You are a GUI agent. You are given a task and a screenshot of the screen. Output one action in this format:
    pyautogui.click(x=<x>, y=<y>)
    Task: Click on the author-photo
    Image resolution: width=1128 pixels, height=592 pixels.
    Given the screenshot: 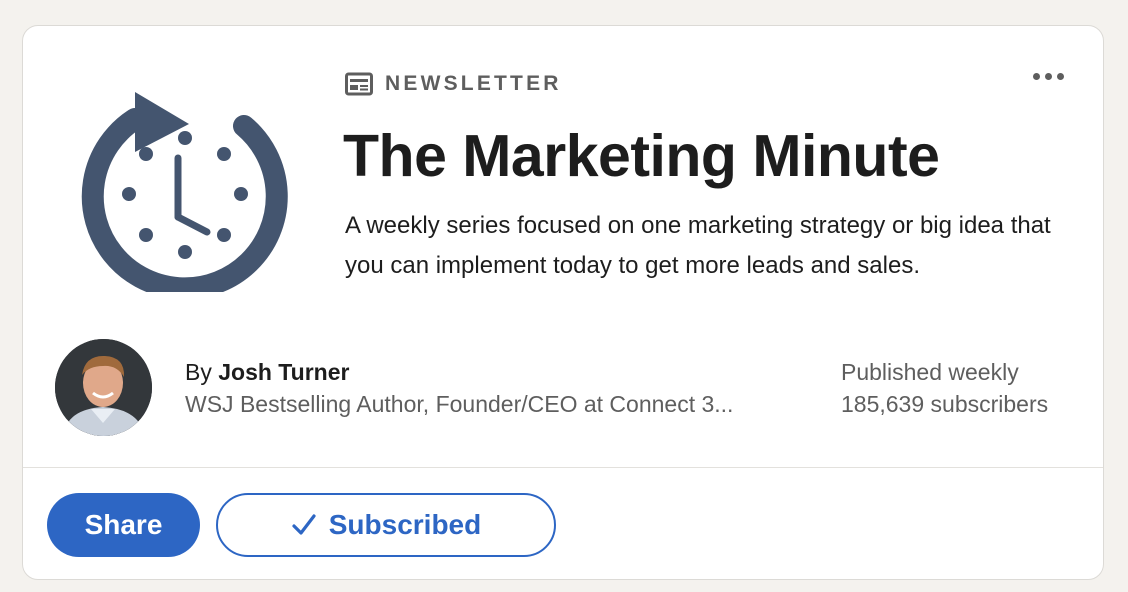 What is the action you would take?
    pyautogui.click(x=103, y=387)
    